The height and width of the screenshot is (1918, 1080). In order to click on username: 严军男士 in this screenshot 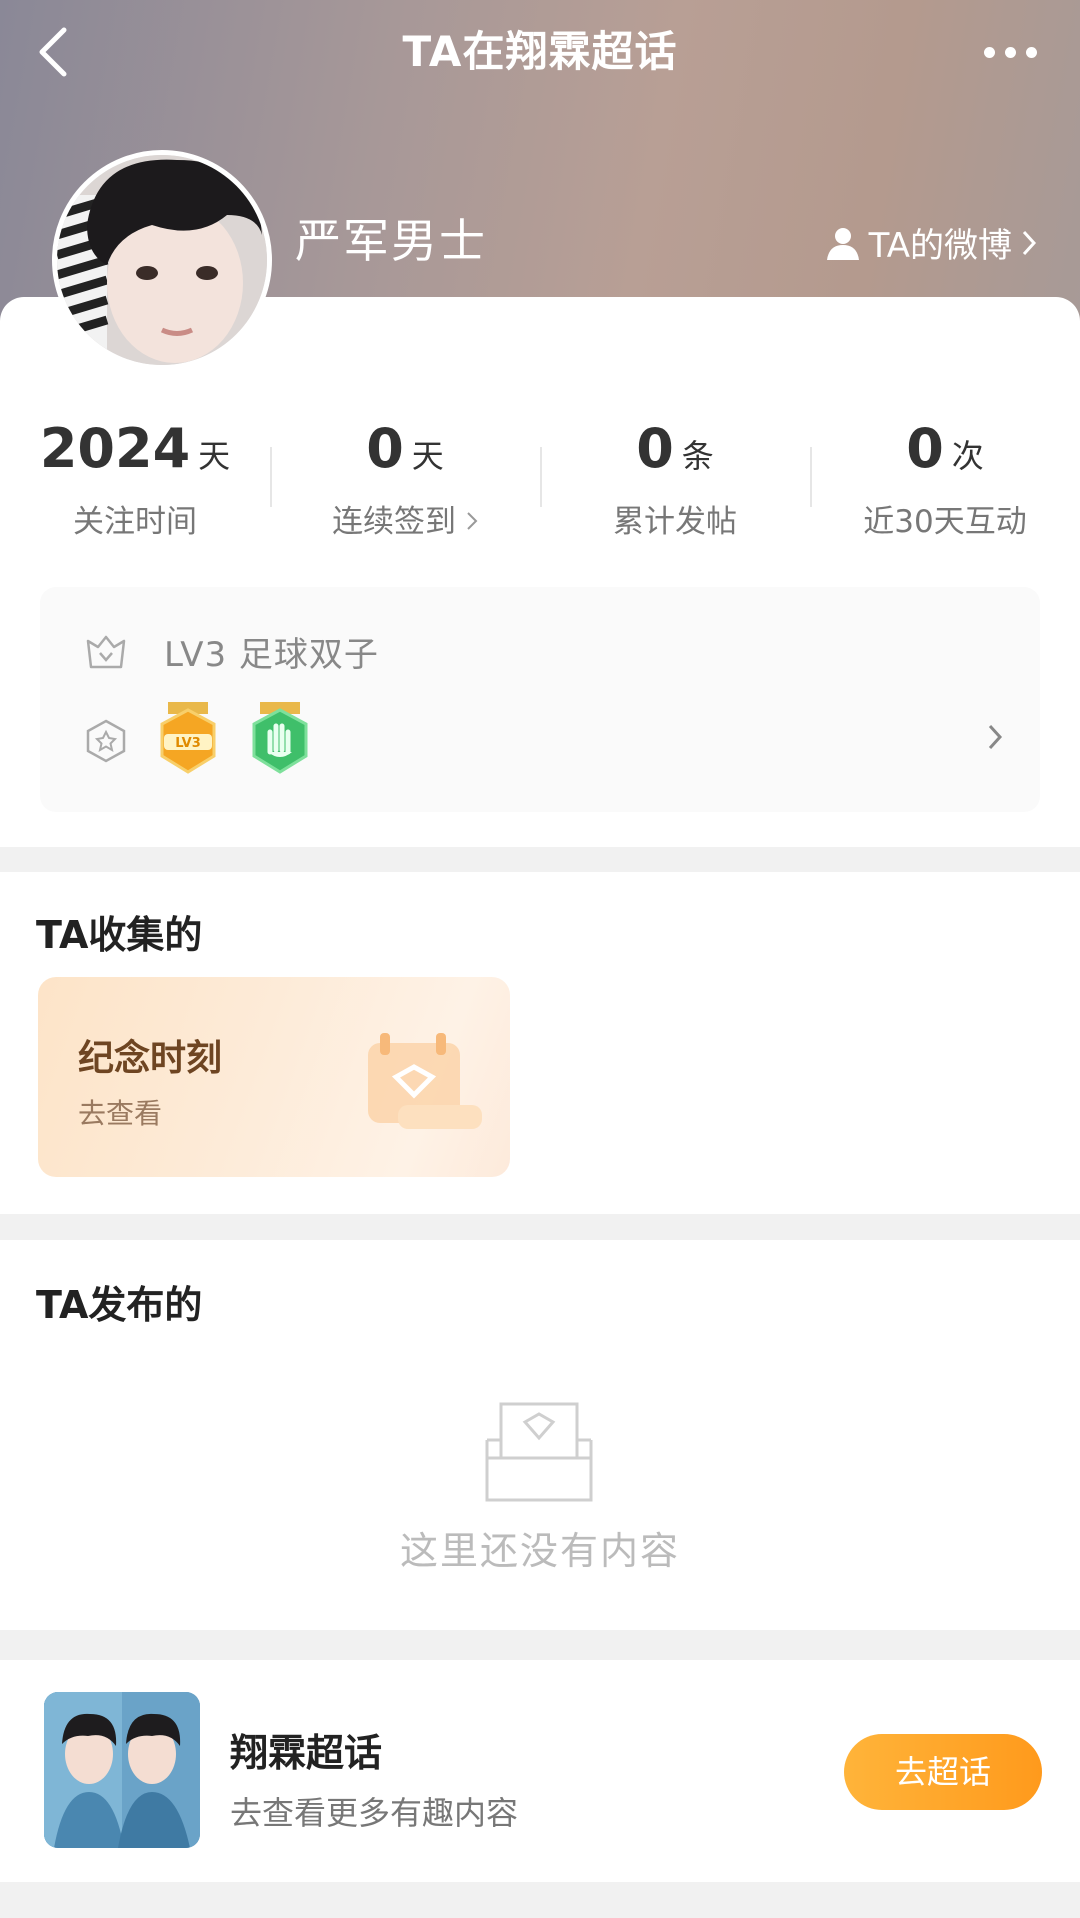, I will do `click(391, 241)`.